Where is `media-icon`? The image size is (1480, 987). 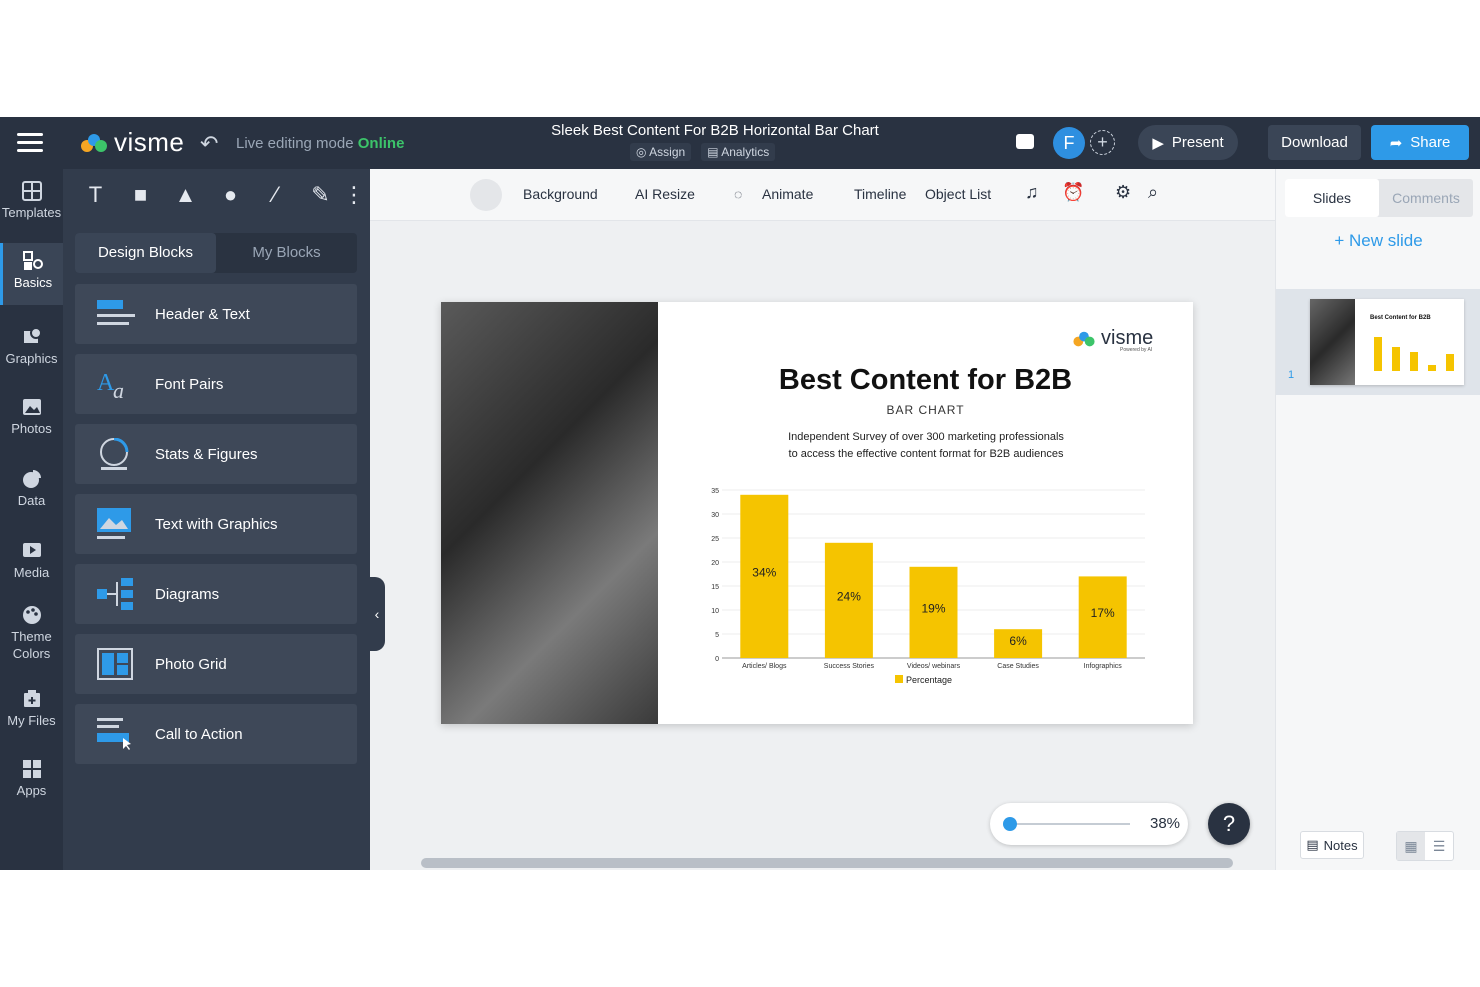
media-icon is located at coordinates (31, 550).